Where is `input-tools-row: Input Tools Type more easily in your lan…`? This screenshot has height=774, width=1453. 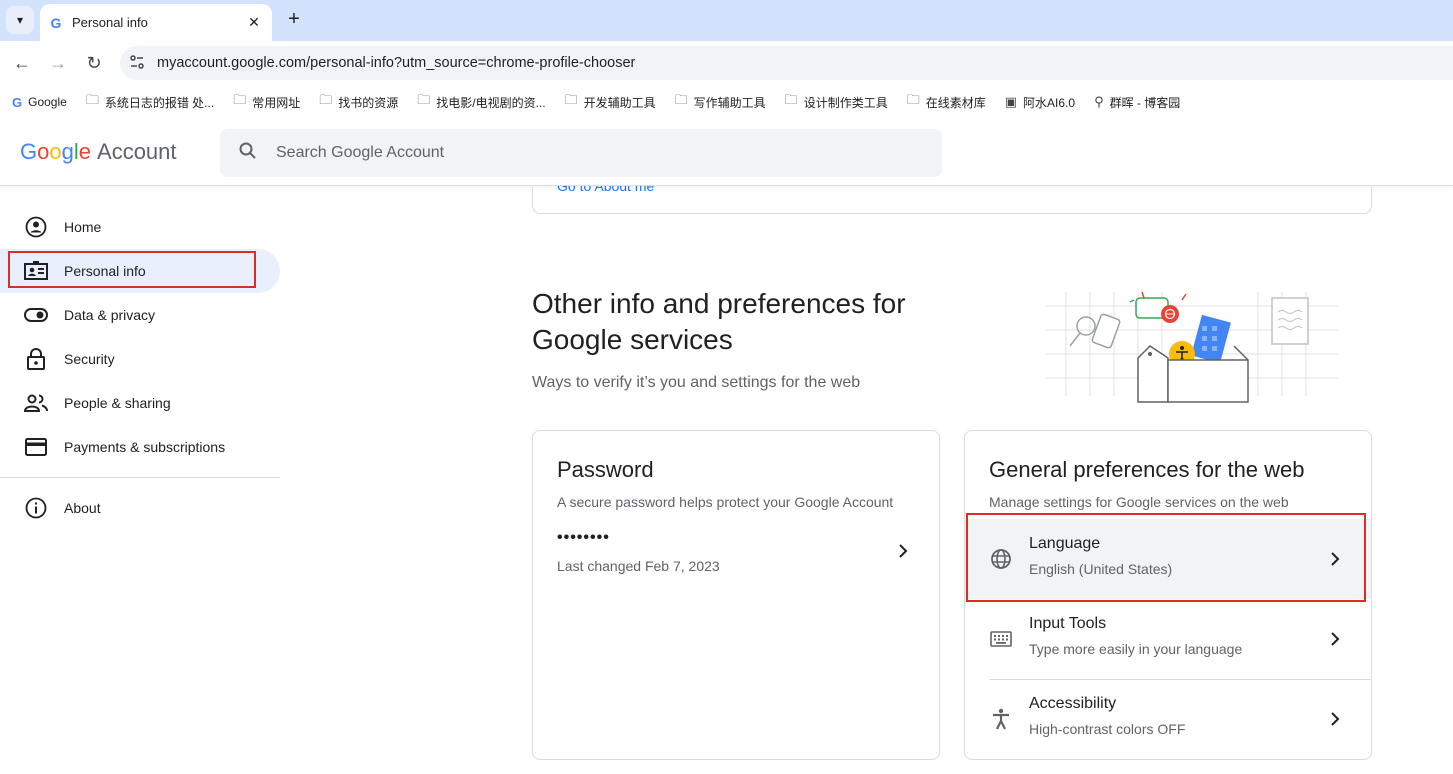
input-tools-row: Input Tools Type more easily in your lan… is located at coordinates (1168, 639).